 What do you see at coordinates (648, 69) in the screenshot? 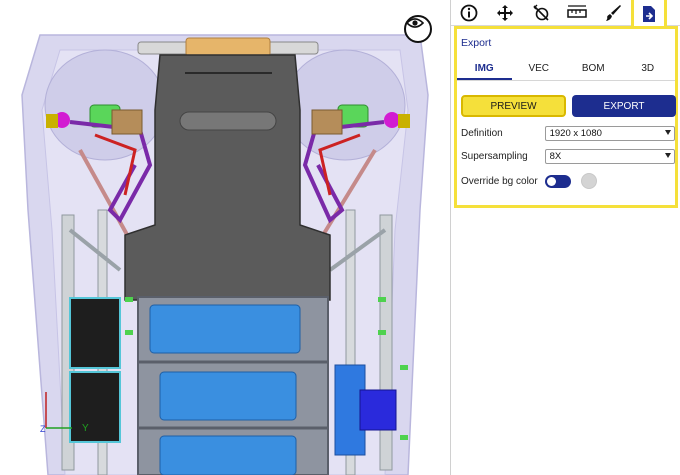
I see `tab-3d: 3D` at bounding box center [648, 69].